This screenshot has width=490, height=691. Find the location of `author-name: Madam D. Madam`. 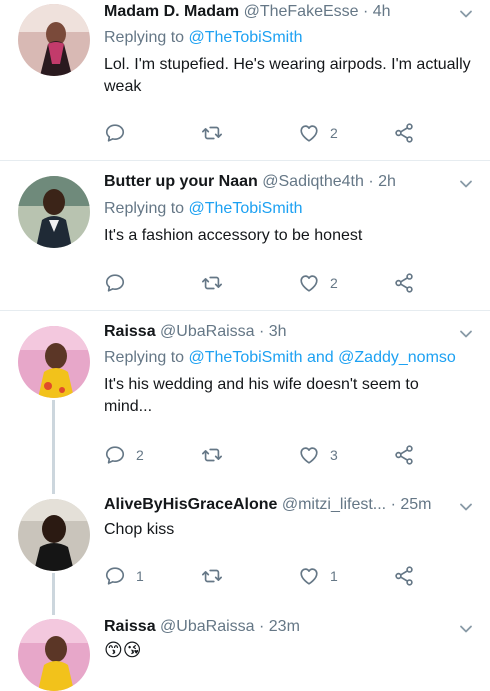

author-name: Madam D. Madam is located at coordinates (171, 11).